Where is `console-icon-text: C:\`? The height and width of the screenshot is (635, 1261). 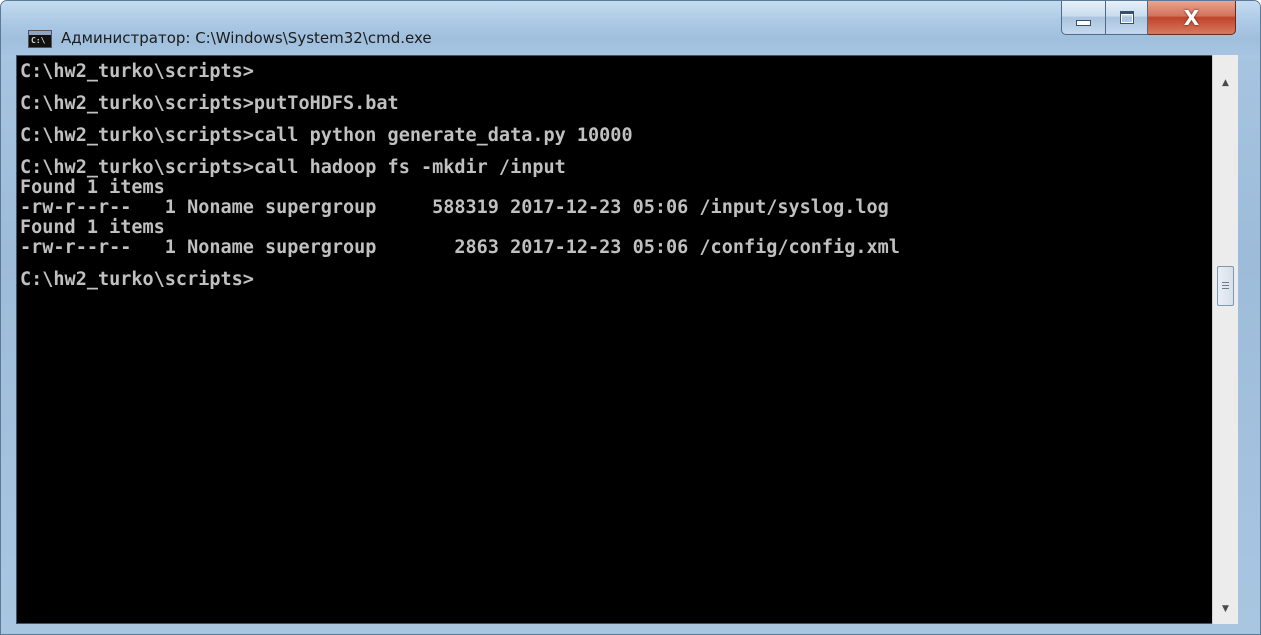
console-icon-text: C:\ is located at coordinates (38, 40).